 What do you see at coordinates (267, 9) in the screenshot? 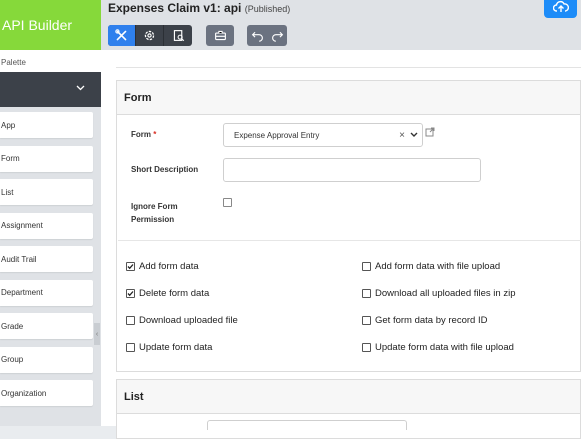
I see `status-badge: (Published)` at bounding box center [267, 9].